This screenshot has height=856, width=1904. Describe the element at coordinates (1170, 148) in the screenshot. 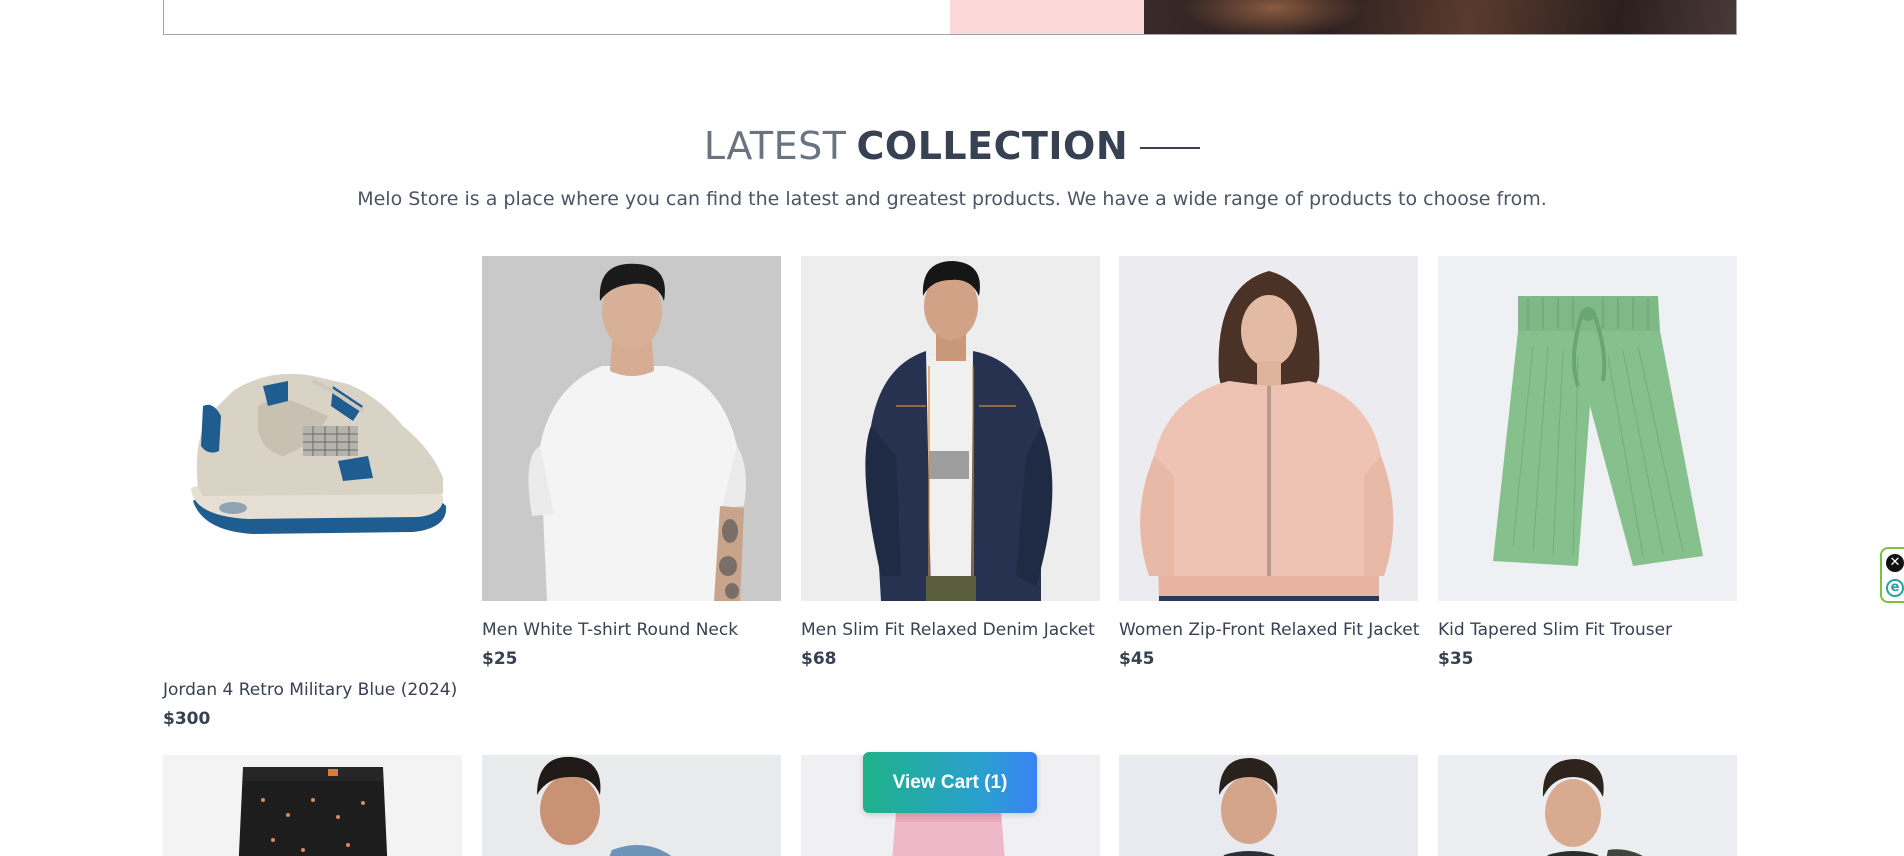

I see `title-rule` at that location.